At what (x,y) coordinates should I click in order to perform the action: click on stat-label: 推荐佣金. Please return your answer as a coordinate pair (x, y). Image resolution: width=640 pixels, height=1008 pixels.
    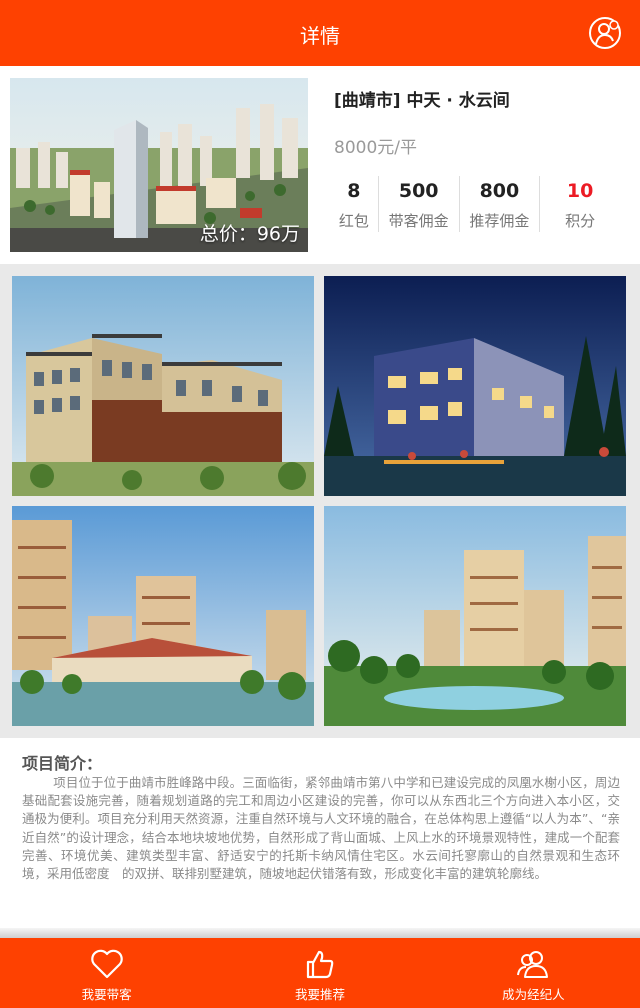
    Looking at the image, I should click on (499, 221).